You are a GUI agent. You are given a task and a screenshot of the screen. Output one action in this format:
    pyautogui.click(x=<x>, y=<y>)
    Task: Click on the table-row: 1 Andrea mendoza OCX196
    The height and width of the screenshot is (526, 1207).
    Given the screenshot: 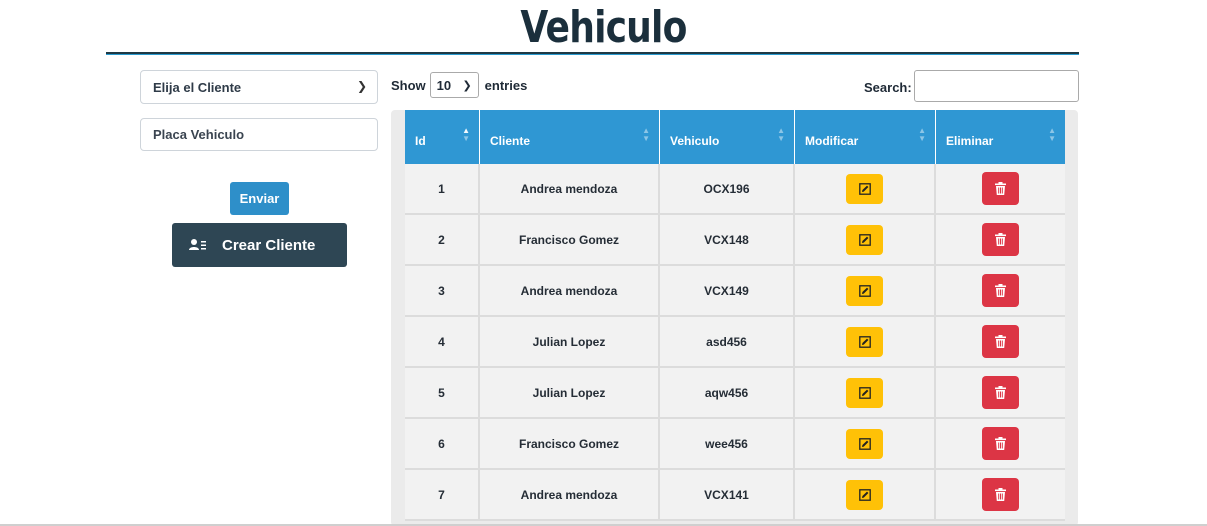 What is the action you would take?
    pyautogui.click(x=735, y=189)
    